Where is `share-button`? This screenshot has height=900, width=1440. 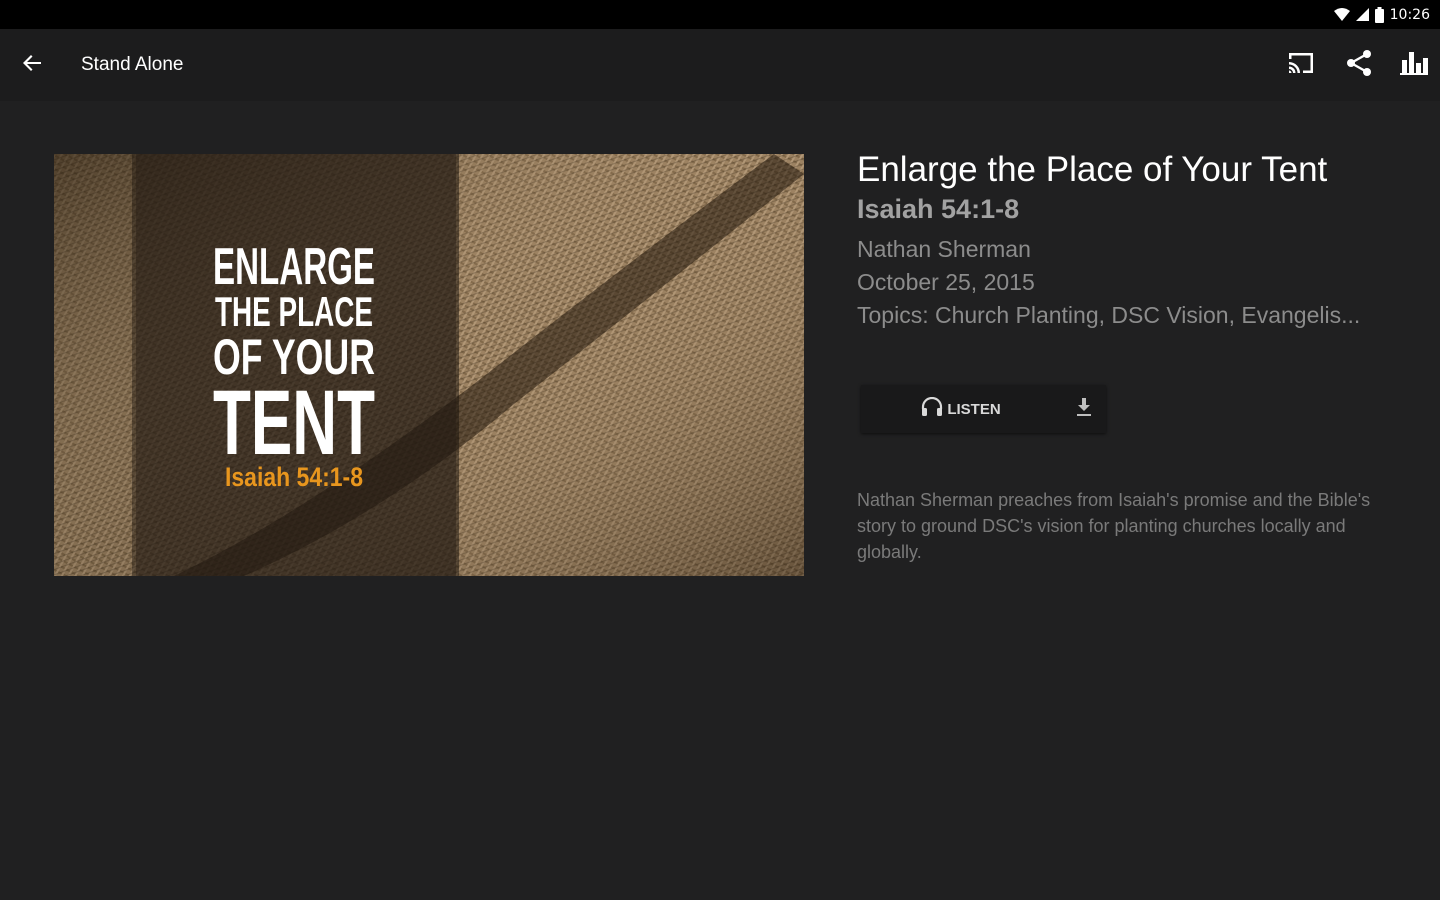 share-button is located at coordinates (1359, 65).